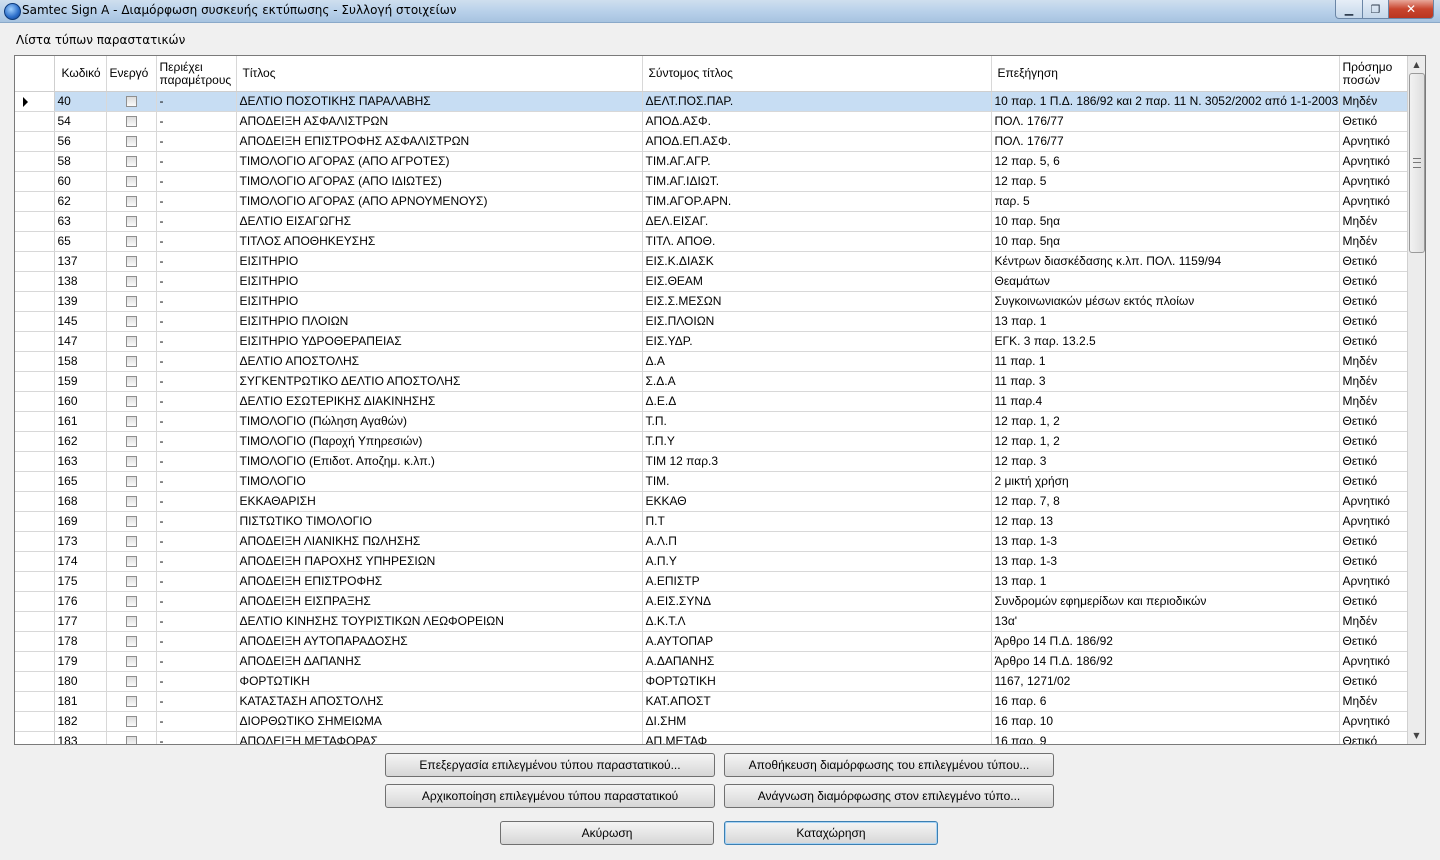 Image resolution: width=1440 pixels, height=860 pixels. I want to click on cell-code: 40, so click(80, 101).